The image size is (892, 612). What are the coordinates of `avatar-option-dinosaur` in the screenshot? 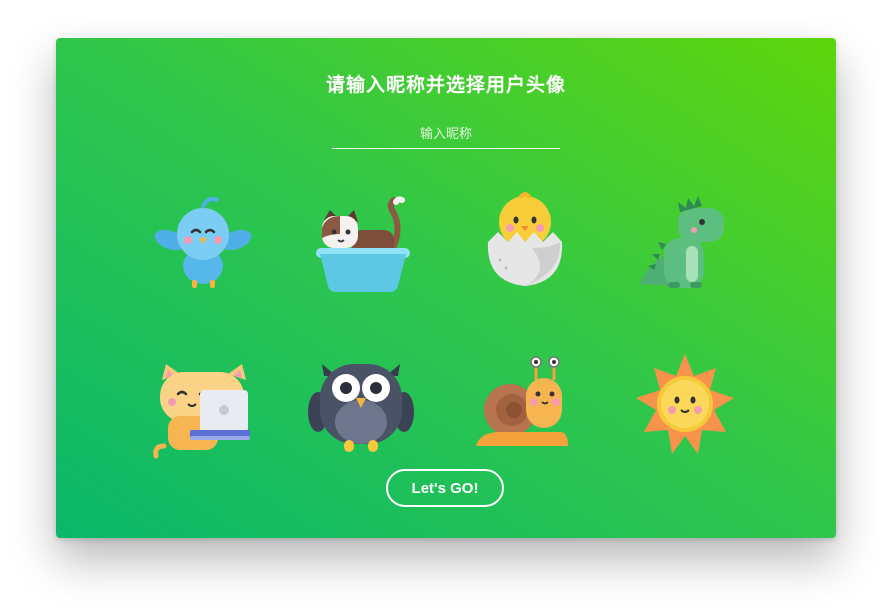 It's located at (685, 243).